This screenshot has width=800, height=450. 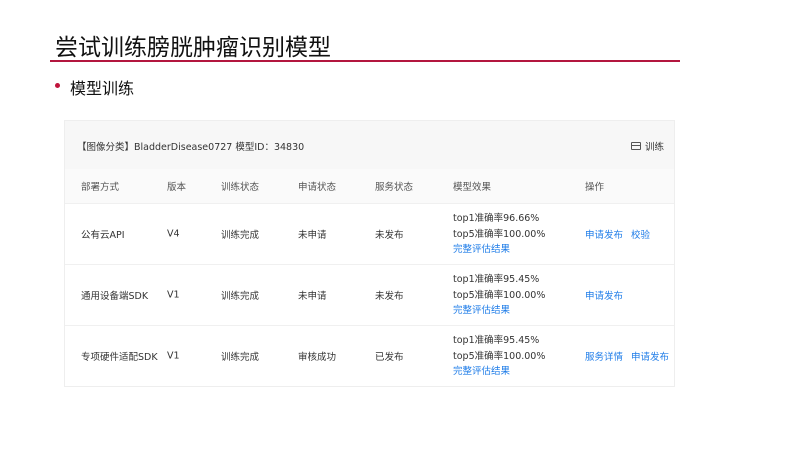 What do you see at coordinates (365, 61) in the screenshot?
I see `title-divider` at bounding box center [365, 61].